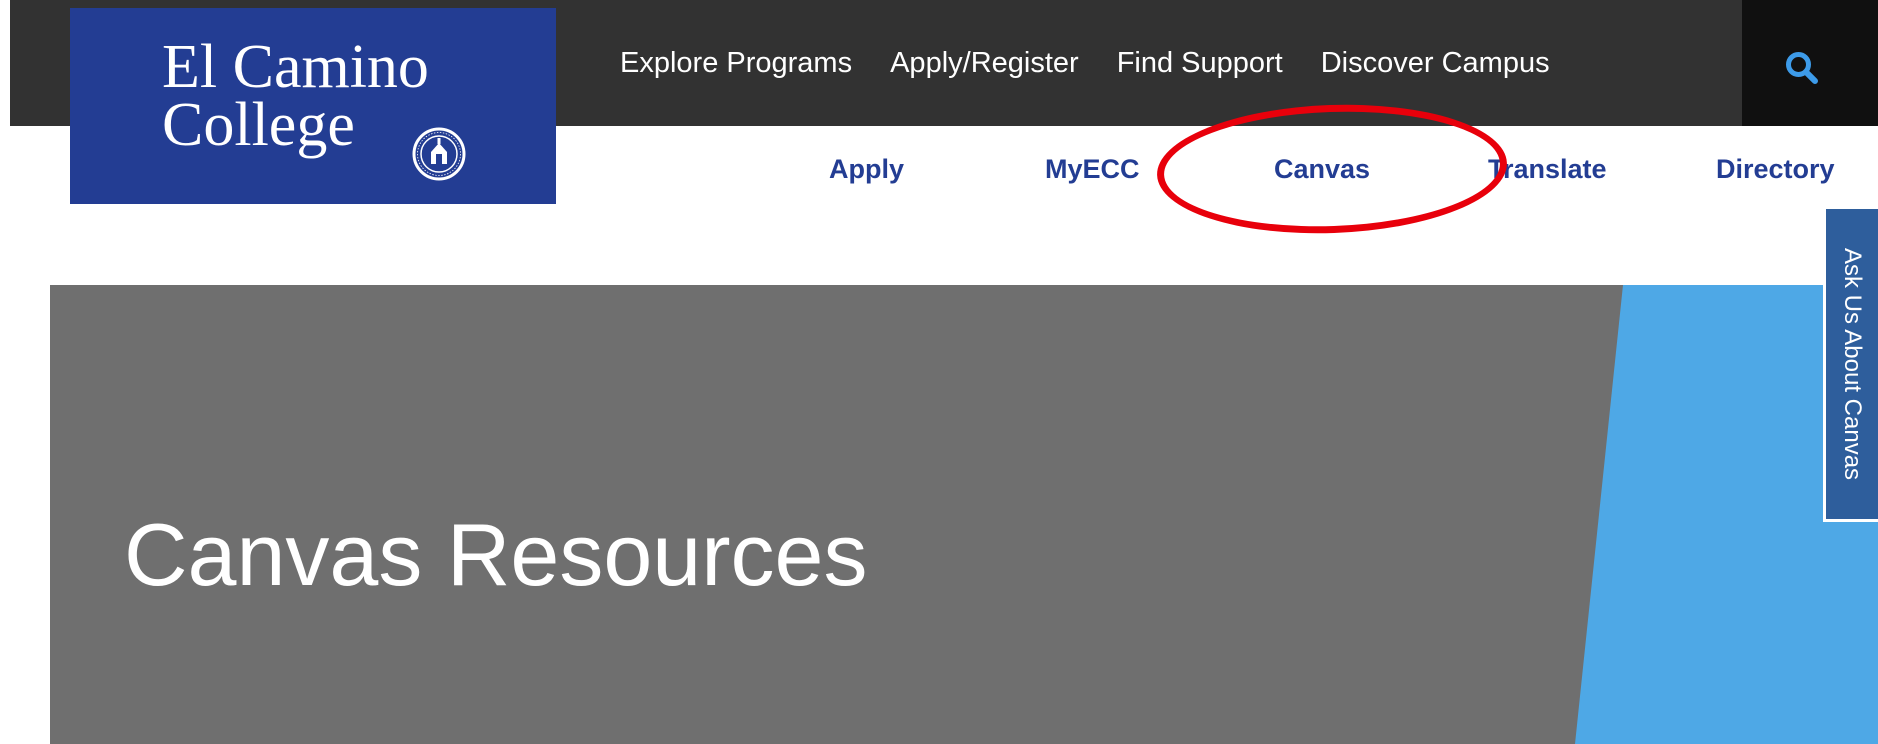 This screenshot has height=744, width=1878. Describe the element at coordinates (295, 67) in the screenshot. I see `logo-text-line1: El Camino` at that location.